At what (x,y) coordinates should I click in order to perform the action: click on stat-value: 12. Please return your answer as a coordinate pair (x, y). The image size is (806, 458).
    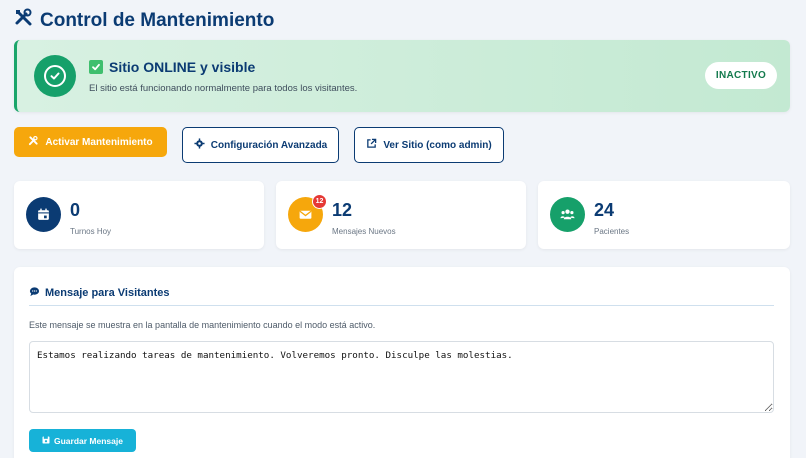
    Looking at the image, I should click on (342, 210).